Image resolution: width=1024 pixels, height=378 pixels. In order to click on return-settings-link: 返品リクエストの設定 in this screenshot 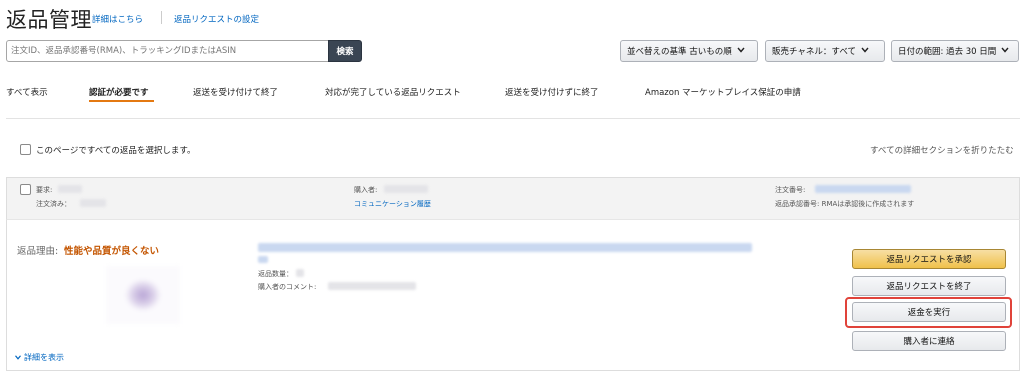, I will do `click(216, 19)`.